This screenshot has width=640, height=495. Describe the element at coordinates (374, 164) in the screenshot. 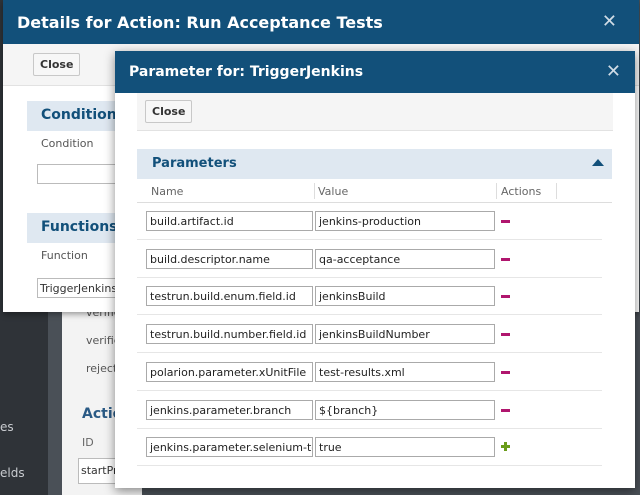

I see `parameters-section-header: Parameters` at that location.